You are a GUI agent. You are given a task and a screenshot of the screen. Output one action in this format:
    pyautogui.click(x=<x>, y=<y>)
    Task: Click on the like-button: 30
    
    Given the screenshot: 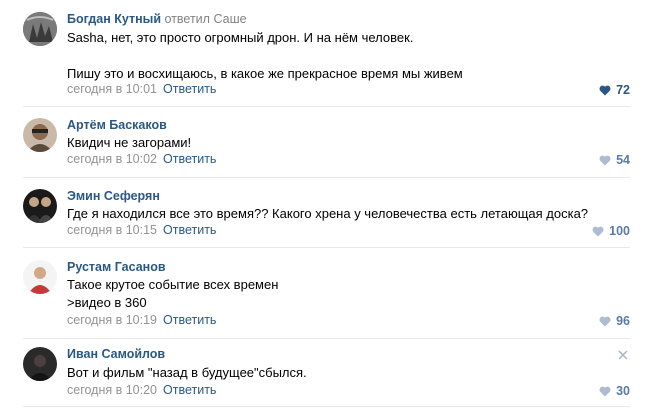 What is the action you would take?
    pyautogui.click(x=614, y=391)
    